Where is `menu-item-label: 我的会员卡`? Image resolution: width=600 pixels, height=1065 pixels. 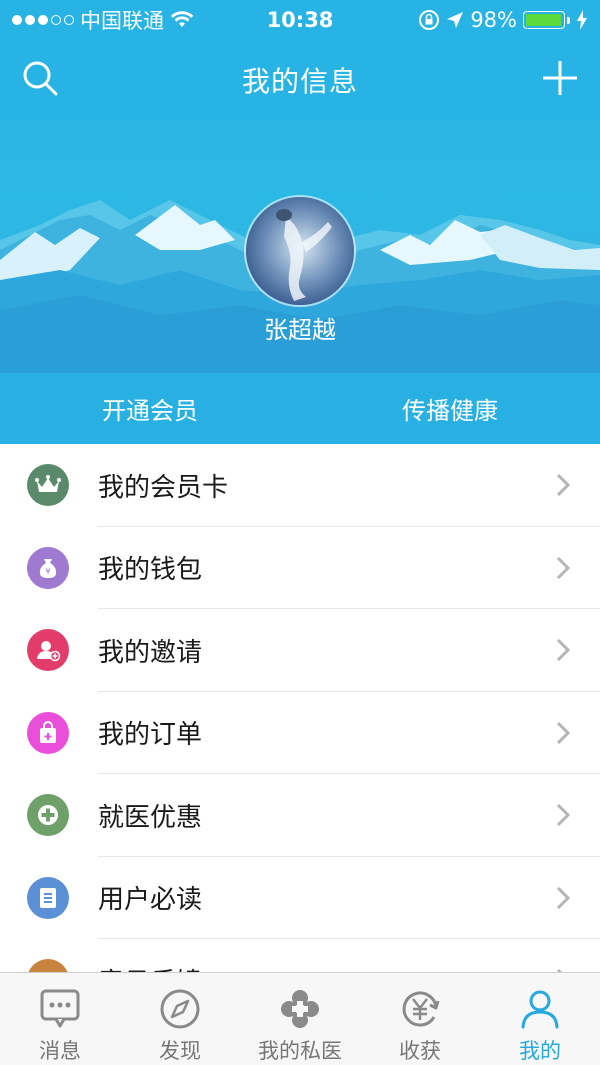 menu-item-label: 我的会员卡 is located at coordinates (163, 487).